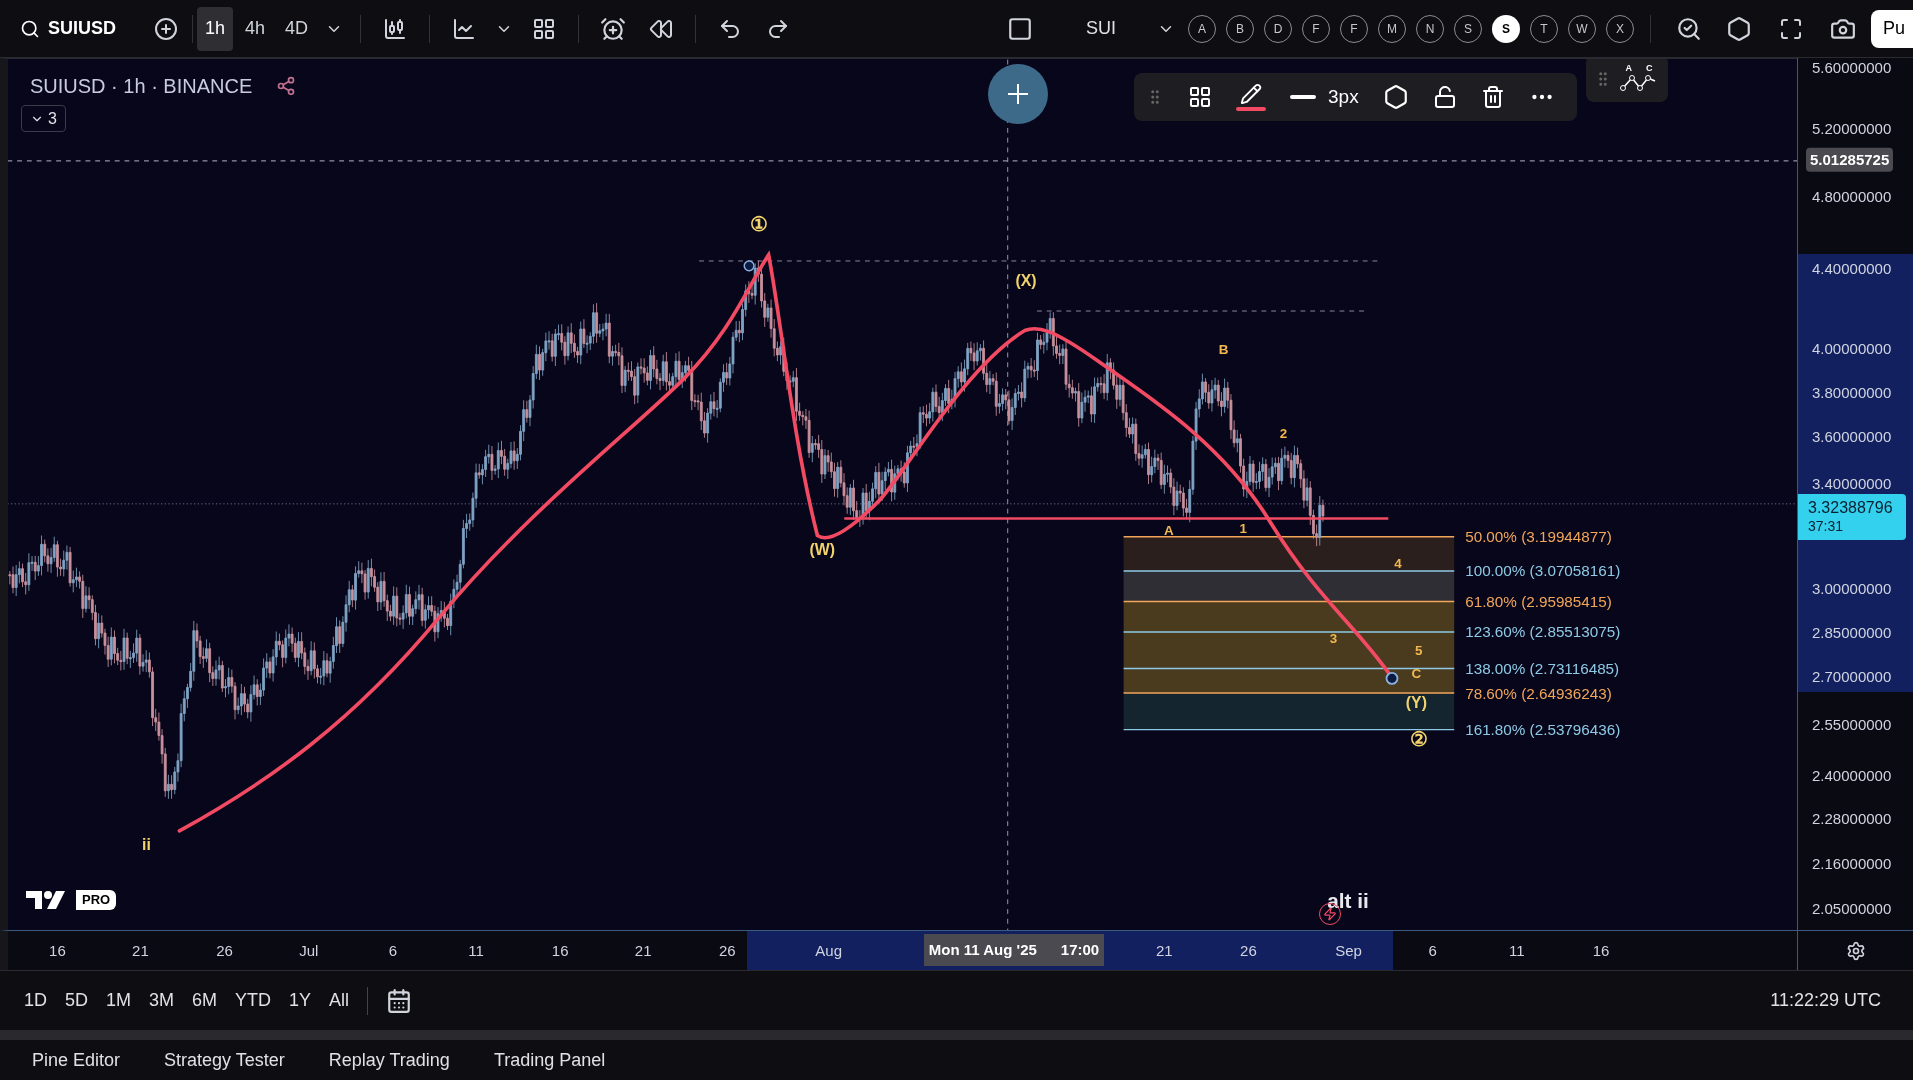  Describe the element at coordinates (1852, 268) in the screenshot. I see `price-tick: 4.40000000` at that location.